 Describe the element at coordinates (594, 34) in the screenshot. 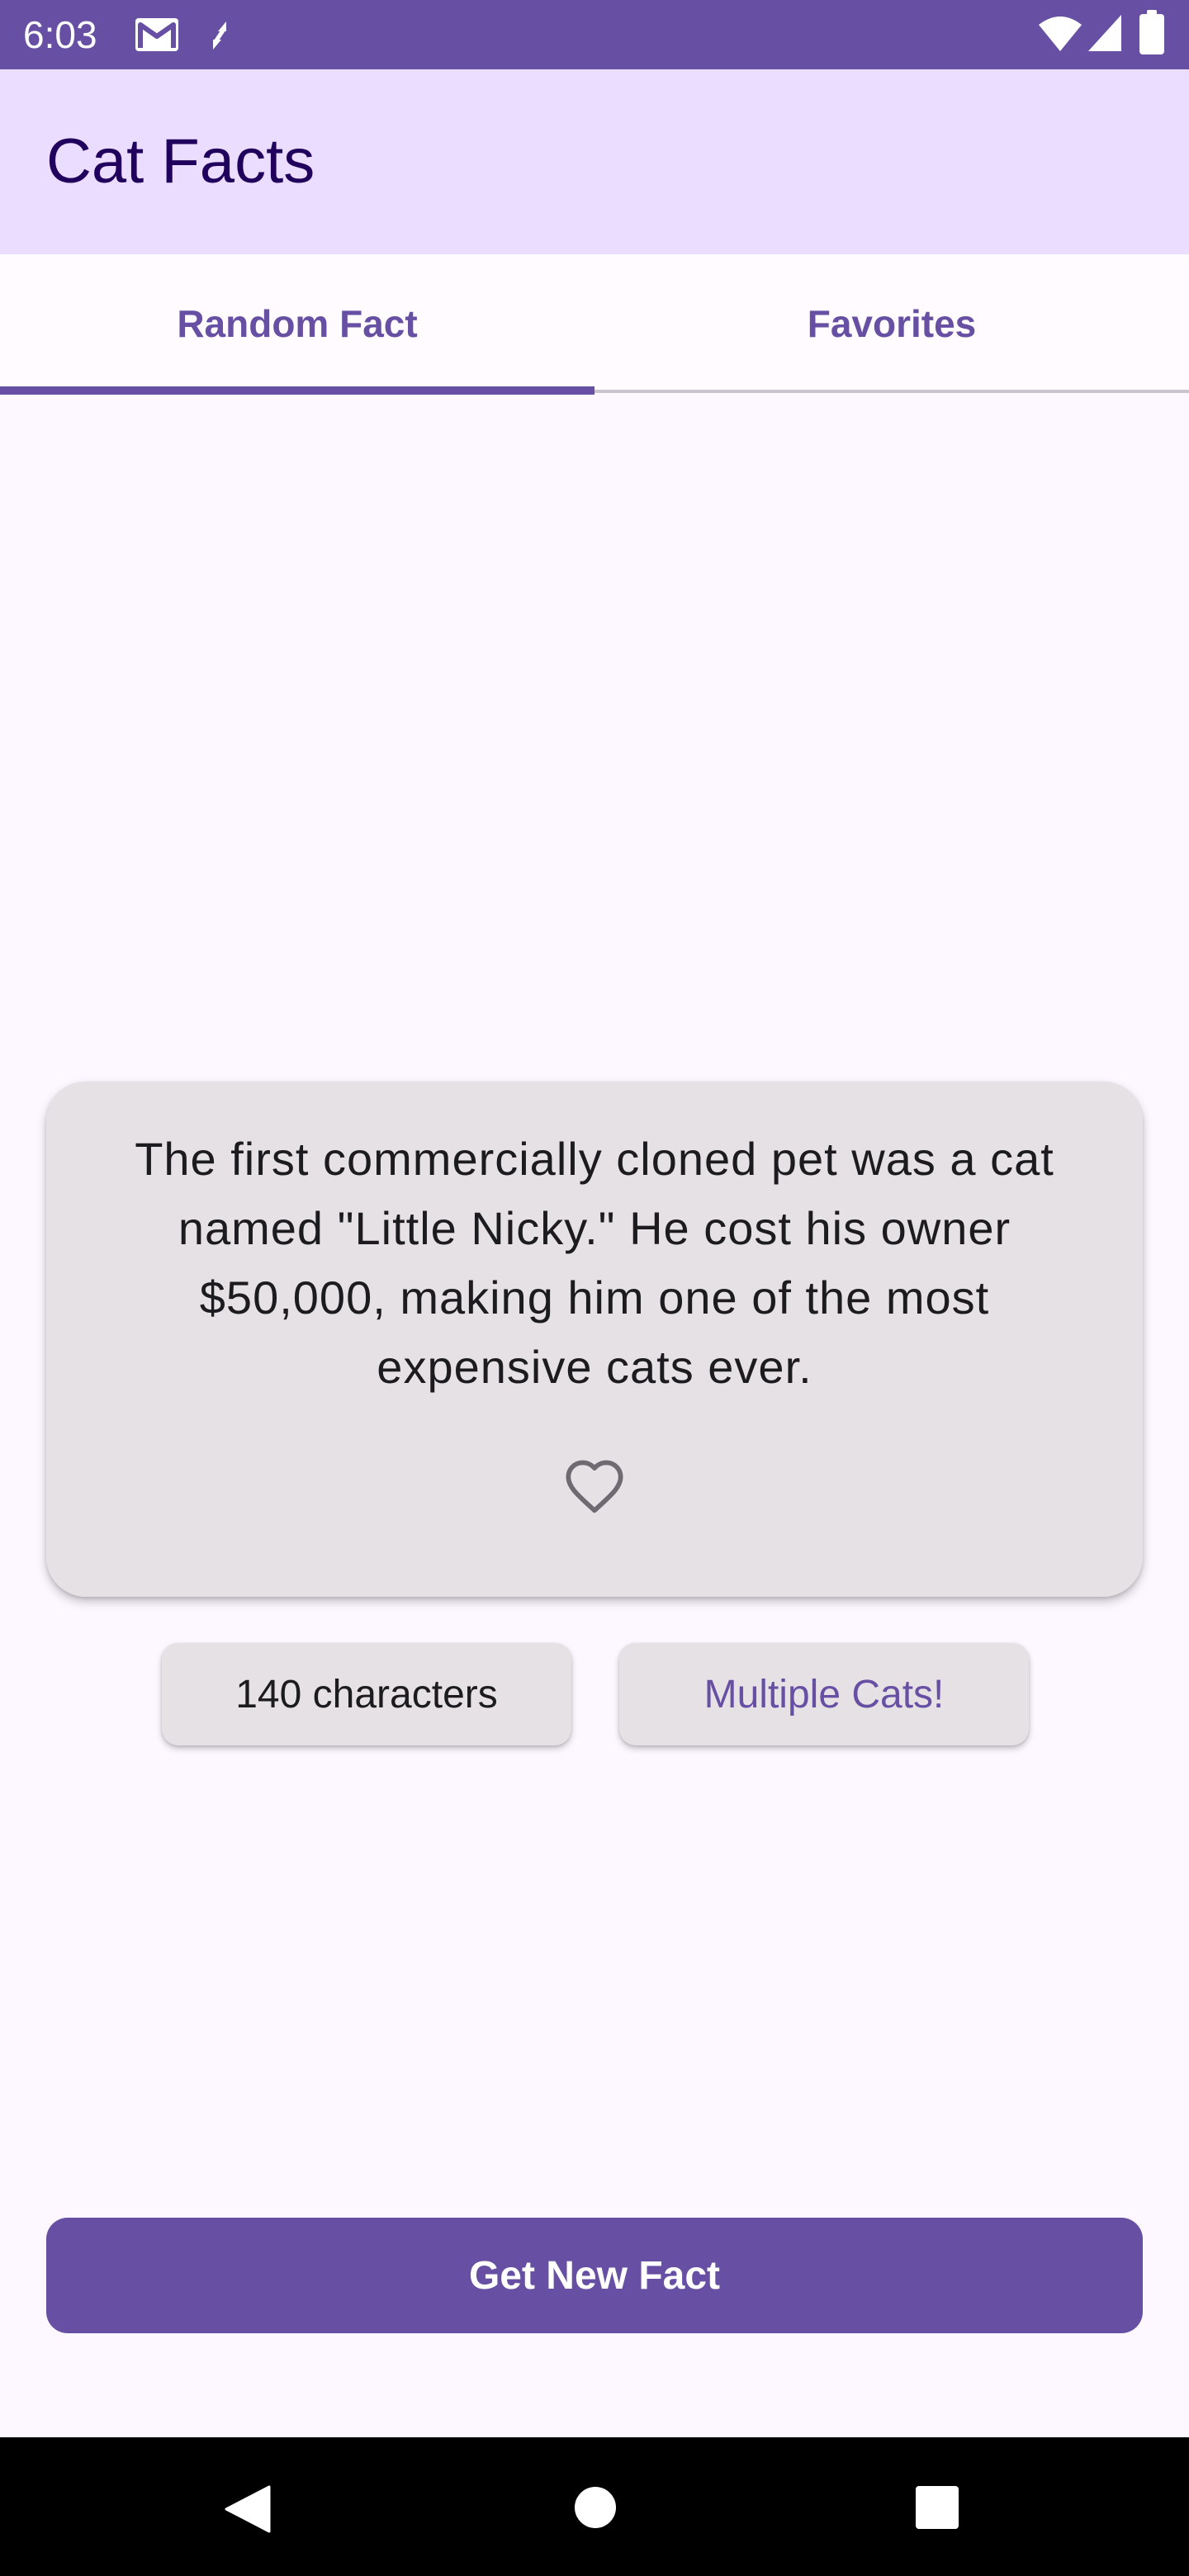

I see `status-bar: 6:03` at that location.